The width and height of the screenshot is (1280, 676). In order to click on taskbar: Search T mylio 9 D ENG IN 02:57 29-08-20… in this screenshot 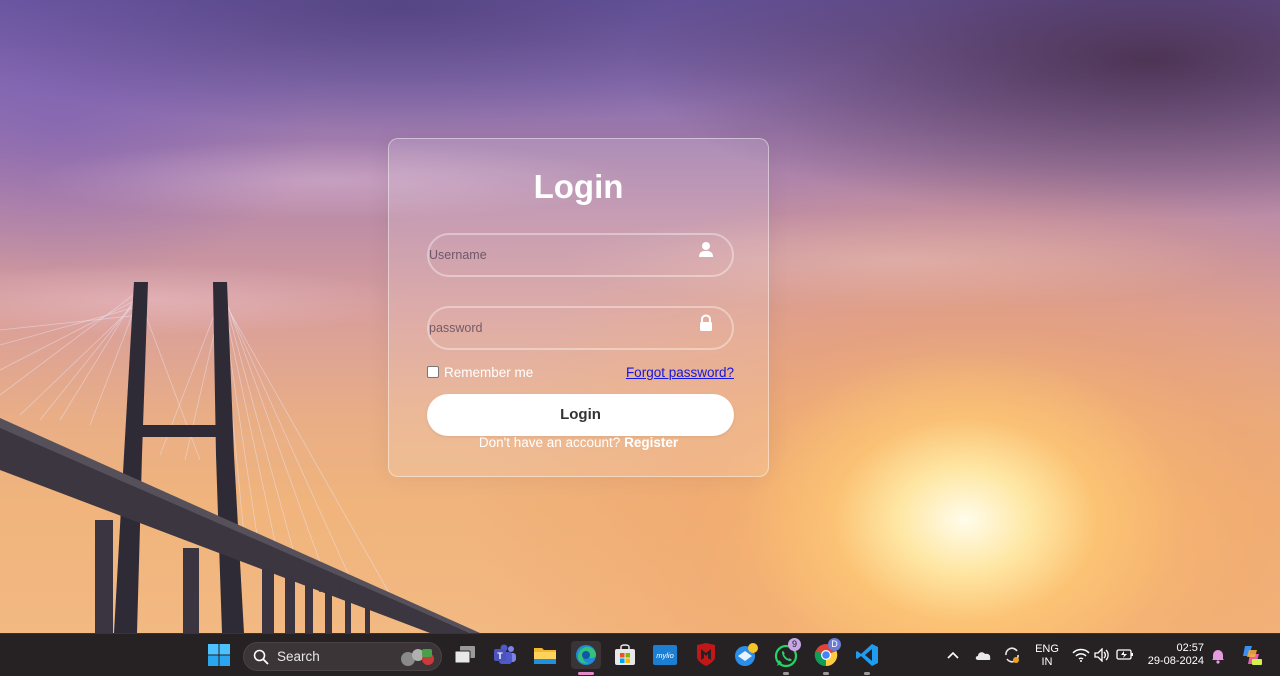, I will do `click(640, 654)`.